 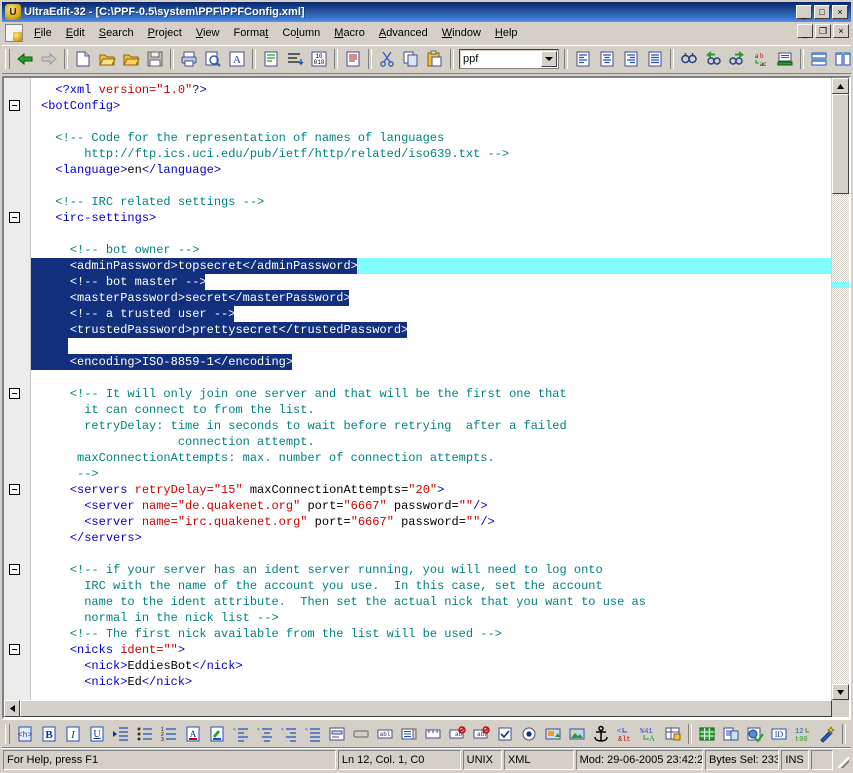 I want to click on code-line: -->, so click(x=70, y=474).